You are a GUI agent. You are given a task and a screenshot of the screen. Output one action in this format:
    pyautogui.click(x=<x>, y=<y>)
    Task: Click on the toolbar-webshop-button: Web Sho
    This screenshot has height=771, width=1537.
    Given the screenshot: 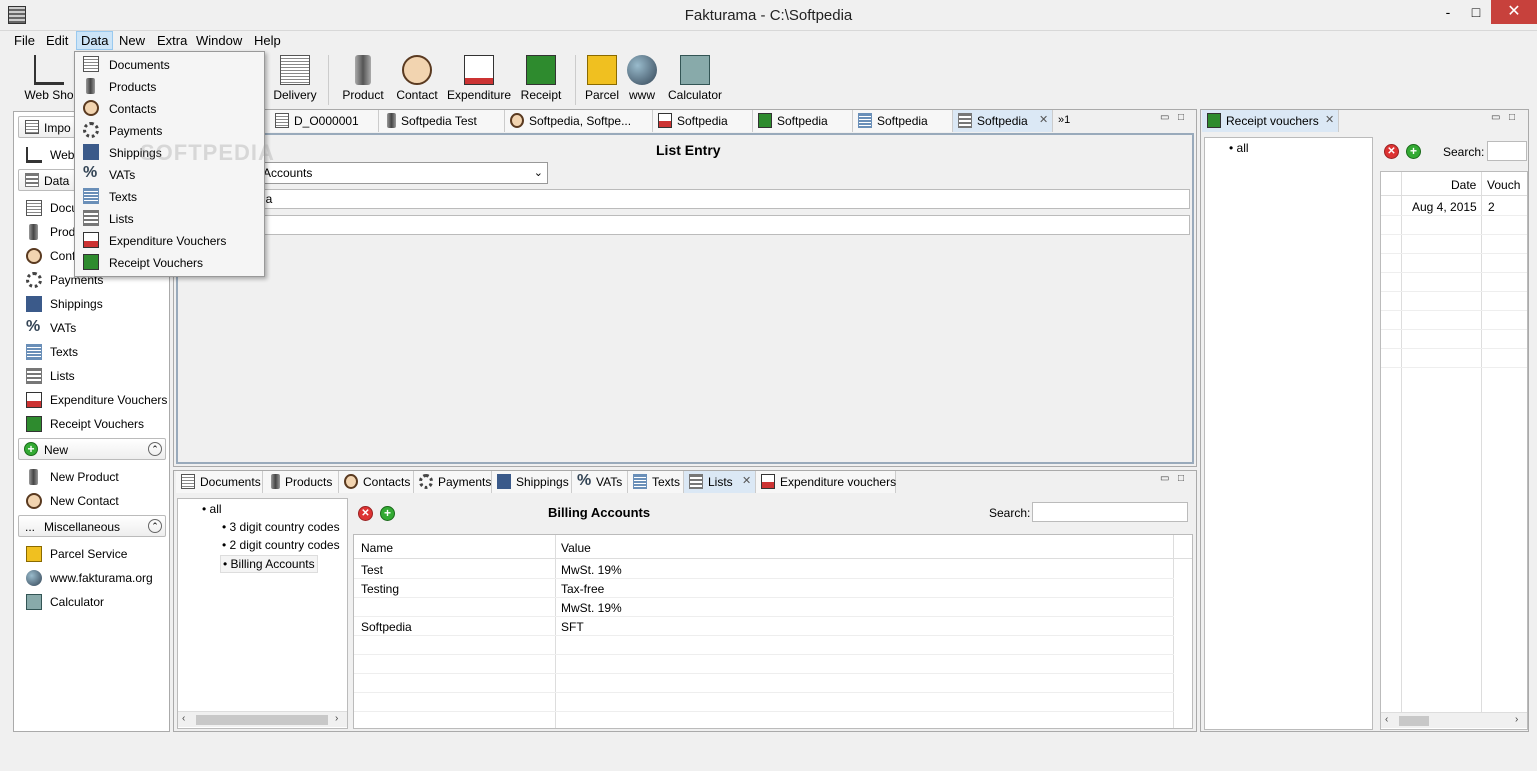 What is the action you would take?
    pyautogui.click(x=49, y=78)
    